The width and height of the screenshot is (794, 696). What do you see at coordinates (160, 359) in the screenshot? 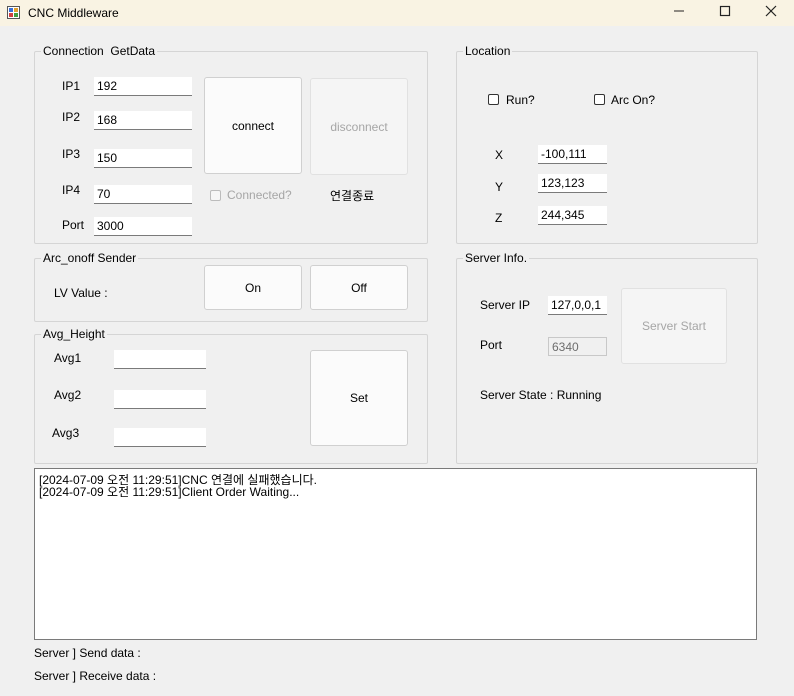
I see `avg1-input` at bounding box center [160, 359].